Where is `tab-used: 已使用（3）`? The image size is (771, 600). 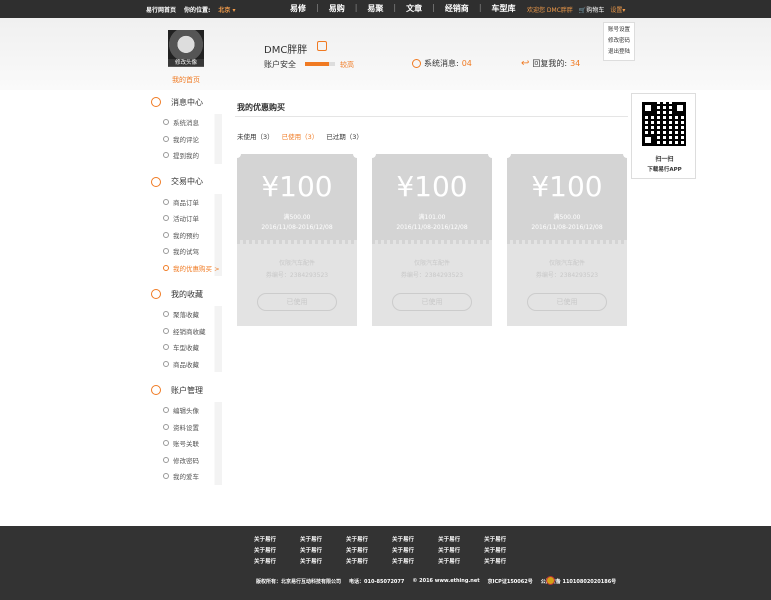
tab-used: 已使用（3） is located at coordinates (300, 136).